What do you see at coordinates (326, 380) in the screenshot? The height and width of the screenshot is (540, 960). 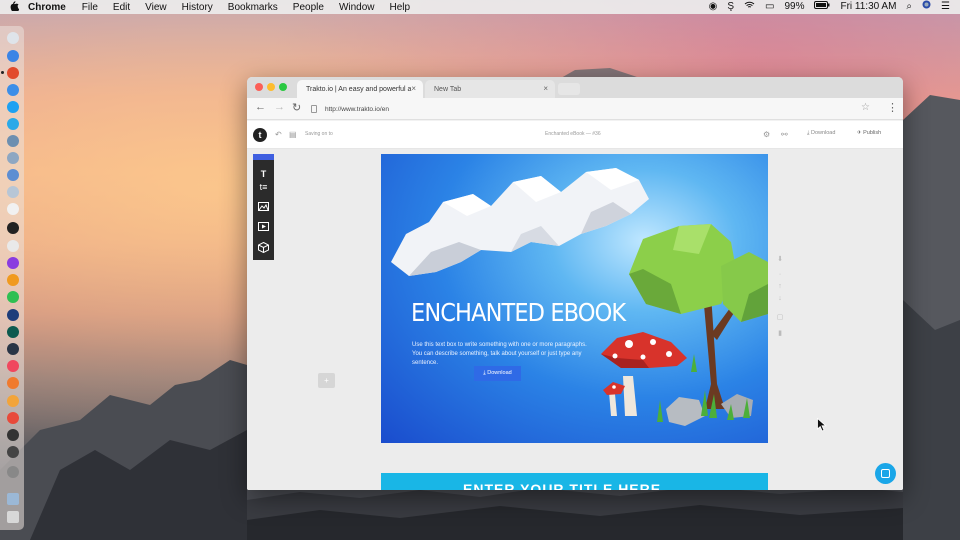 I see `add-page-button: +` at bounding box center [326, 380].